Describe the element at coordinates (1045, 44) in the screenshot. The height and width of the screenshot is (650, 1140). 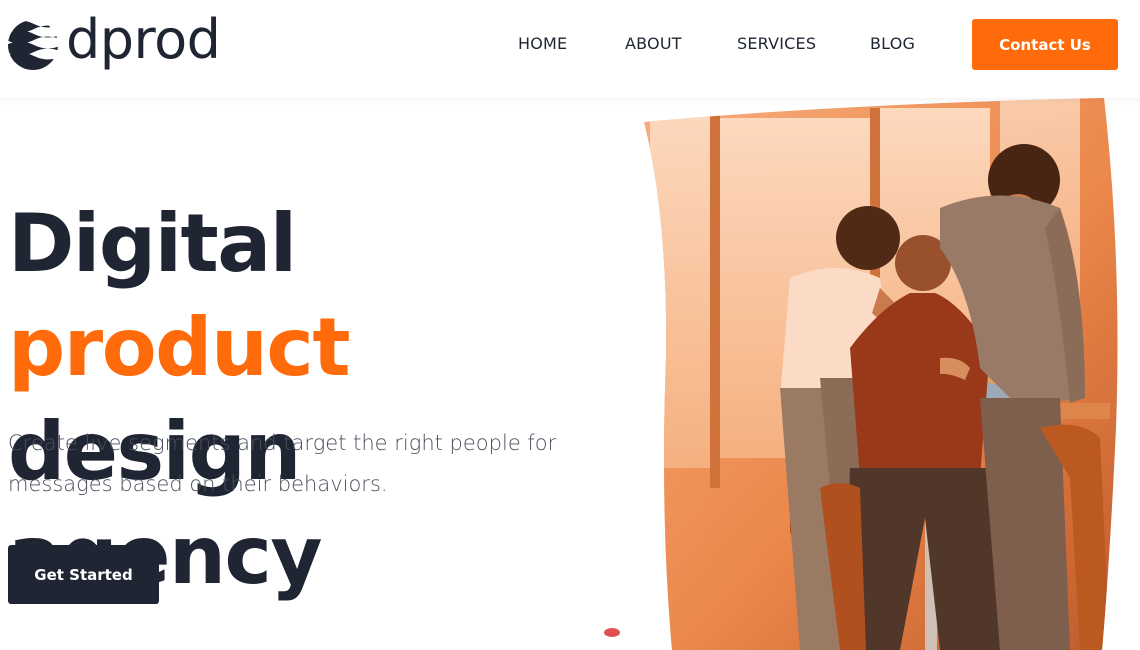
I see `contact-us-button: Contact Us` at that location.